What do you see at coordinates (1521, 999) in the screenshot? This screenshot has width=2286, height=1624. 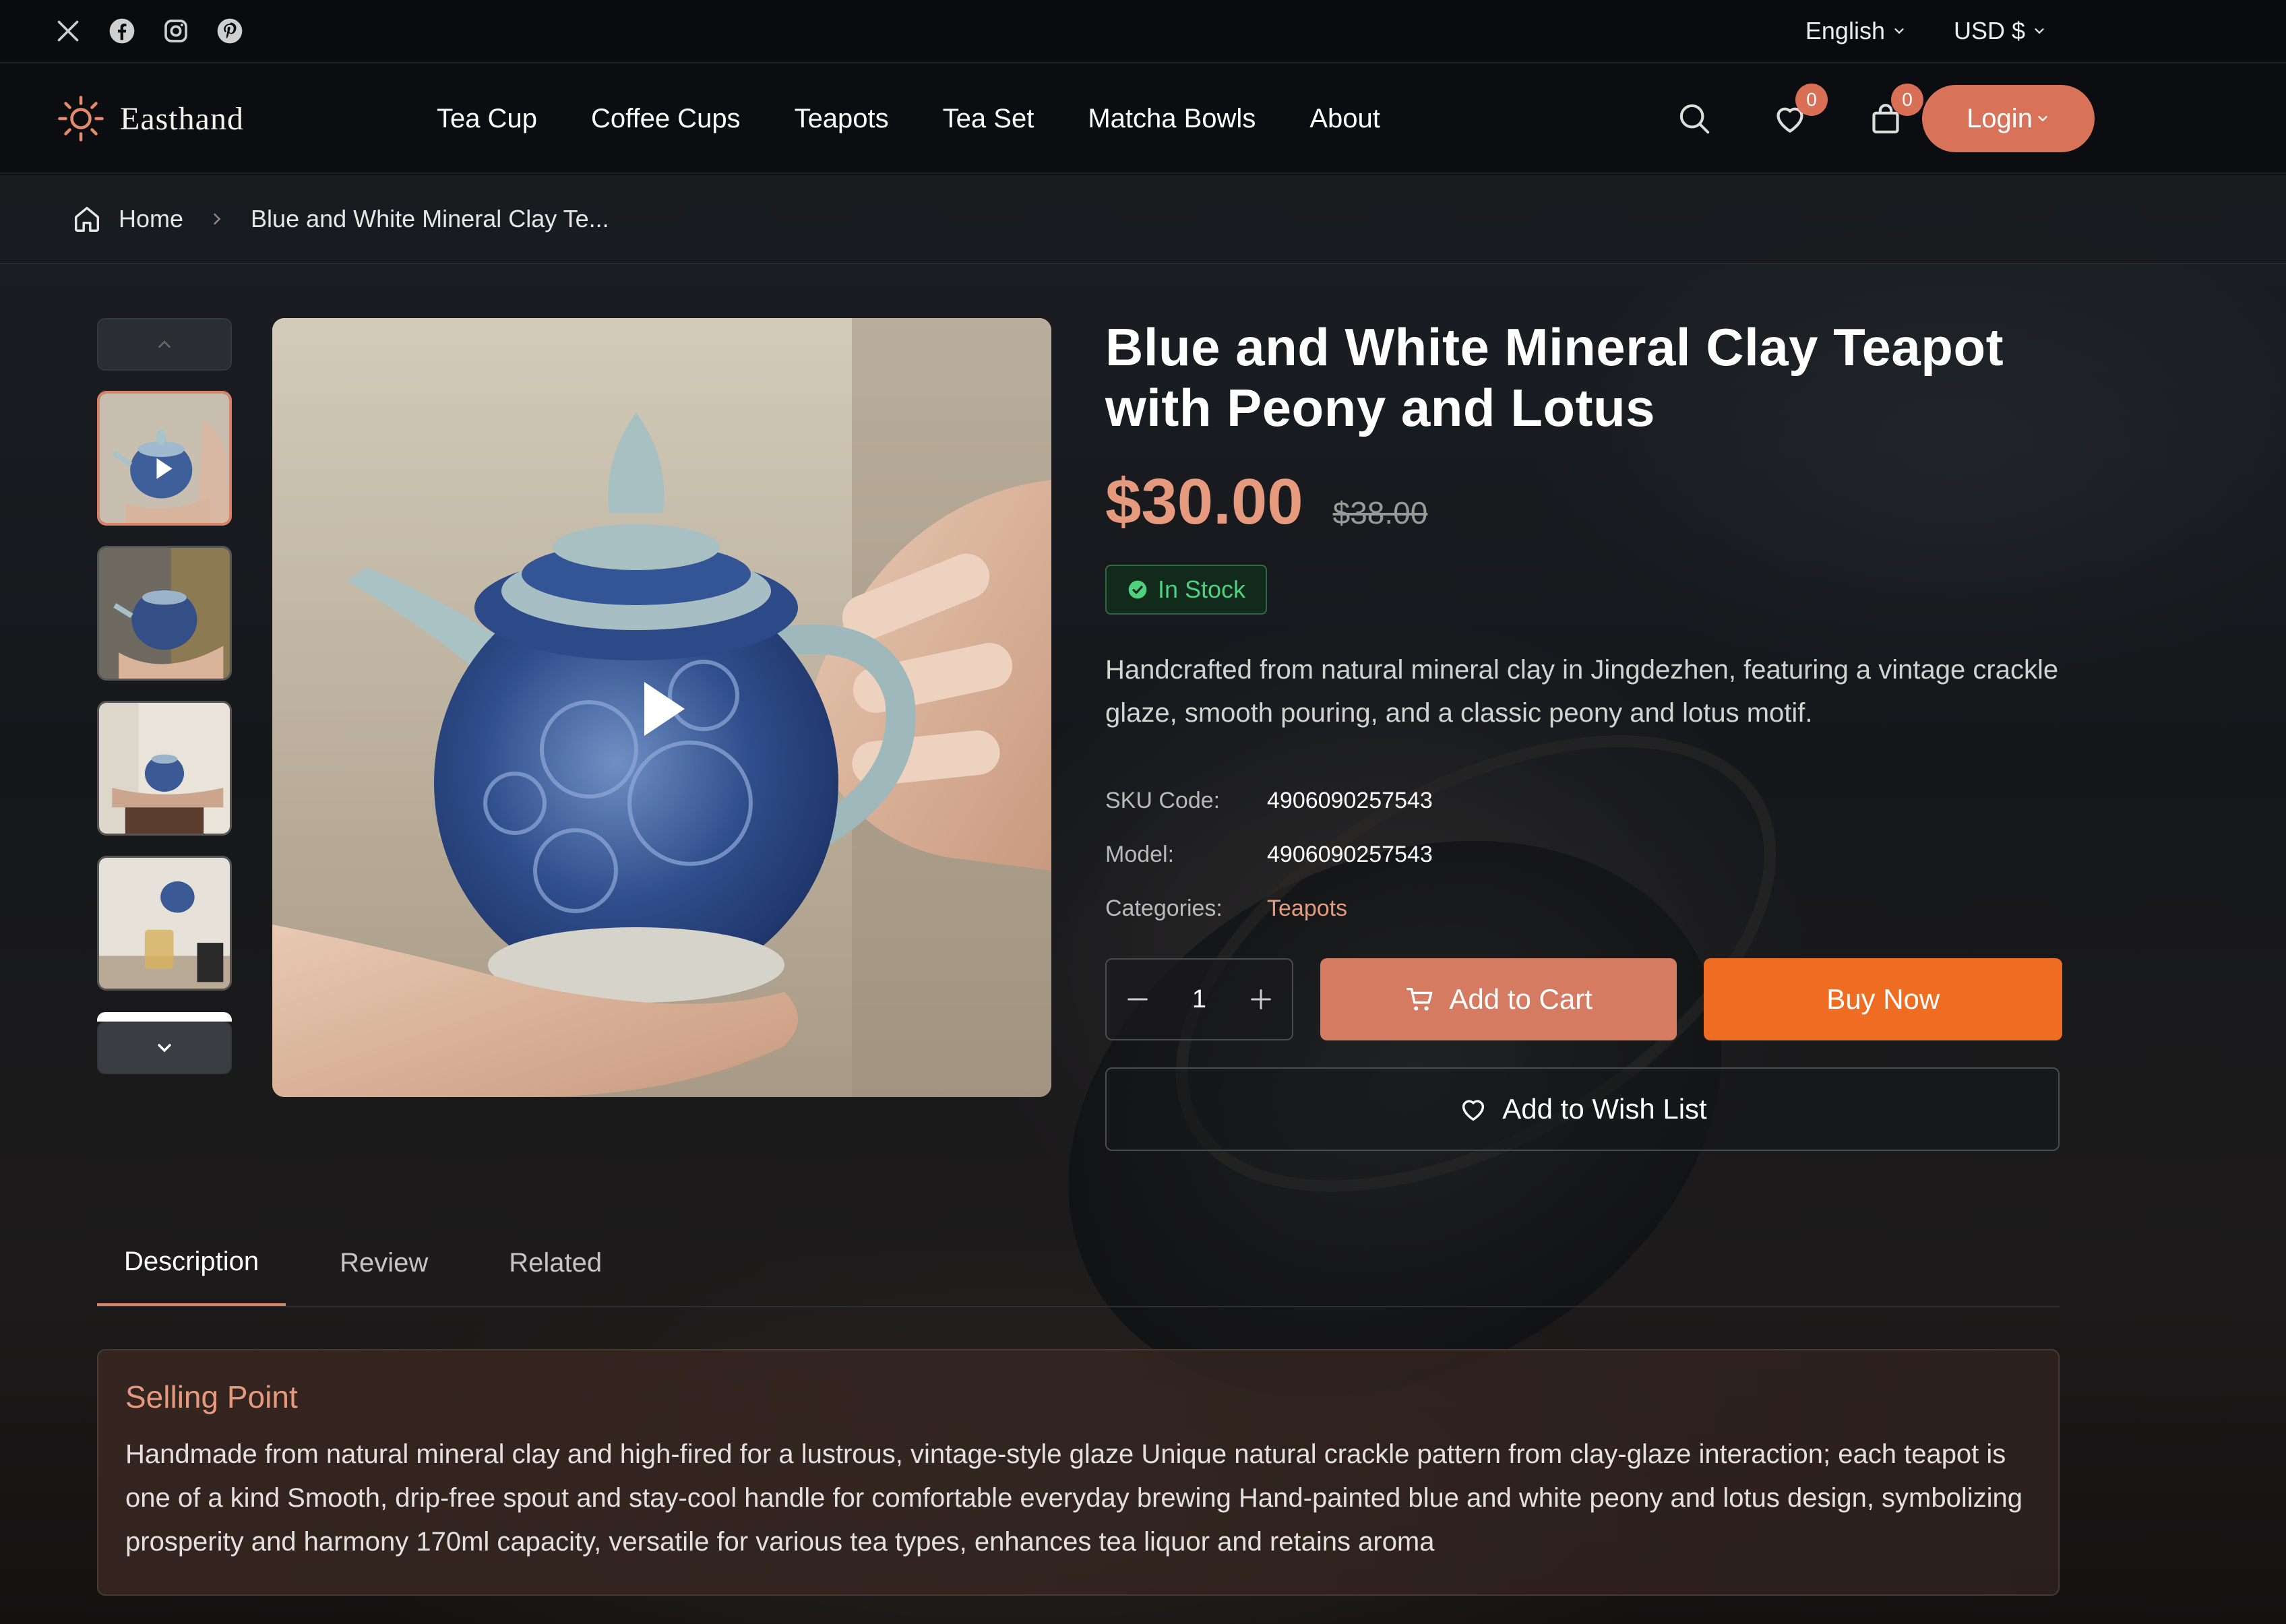 I see `add-to-cart-label: Add to Cart` at bounding box center [1521, 999].